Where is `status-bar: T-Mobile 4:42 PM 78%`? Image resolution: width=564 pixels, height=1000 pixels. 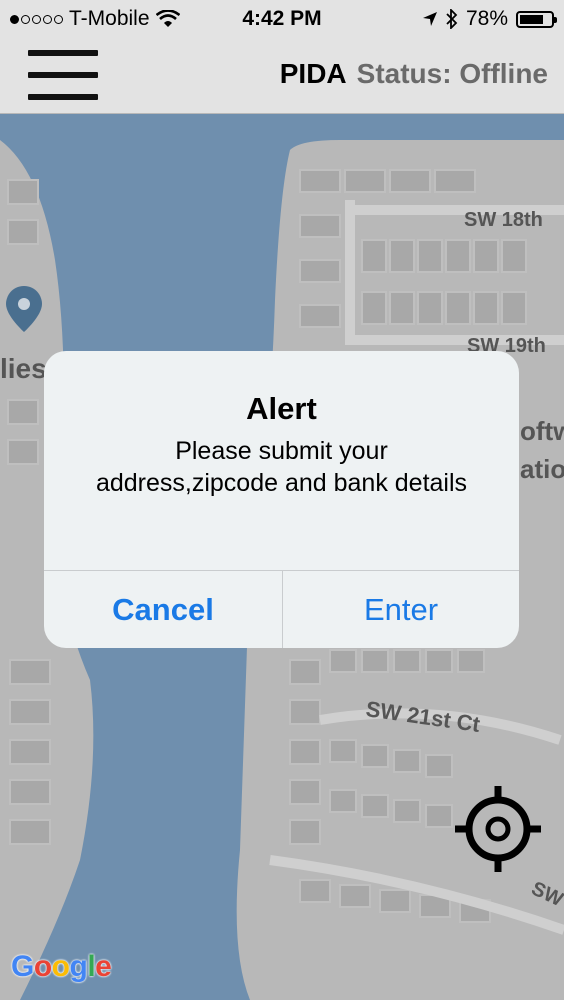
status-bar: T-Mobile 4:42 PM 78% is located at coordinates (282, 19).